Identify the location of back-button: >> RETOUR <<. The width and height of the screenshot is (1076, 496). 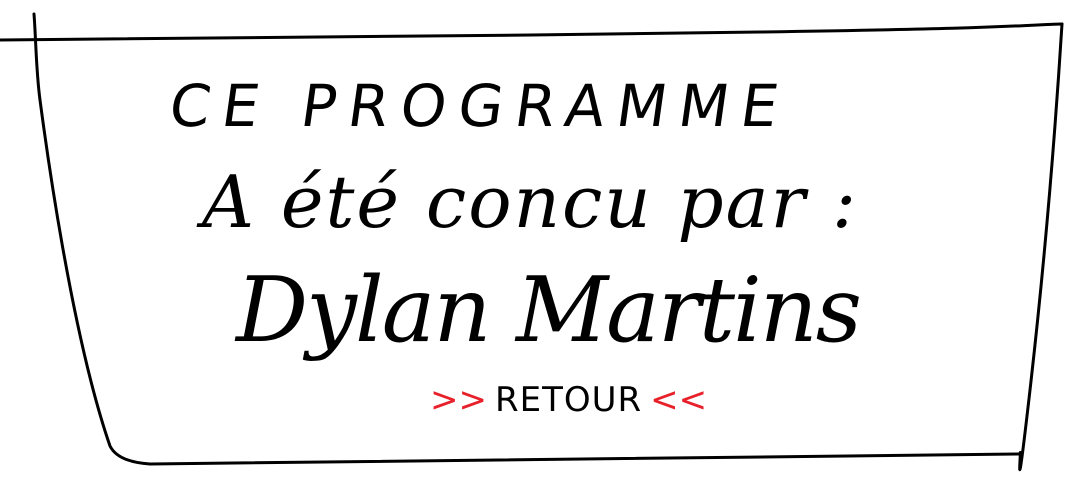
(568, 400).